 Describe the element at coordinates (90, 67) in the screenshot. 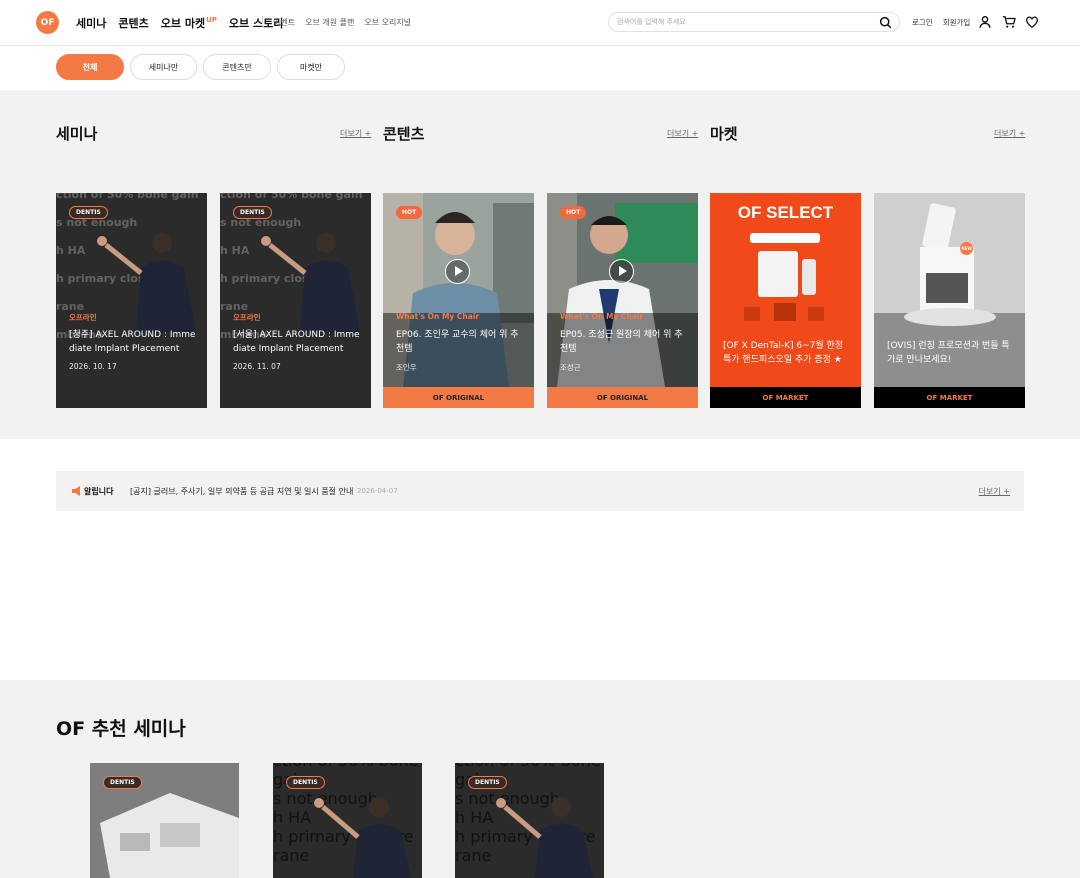

I see `tab-all: 전체` at that location.